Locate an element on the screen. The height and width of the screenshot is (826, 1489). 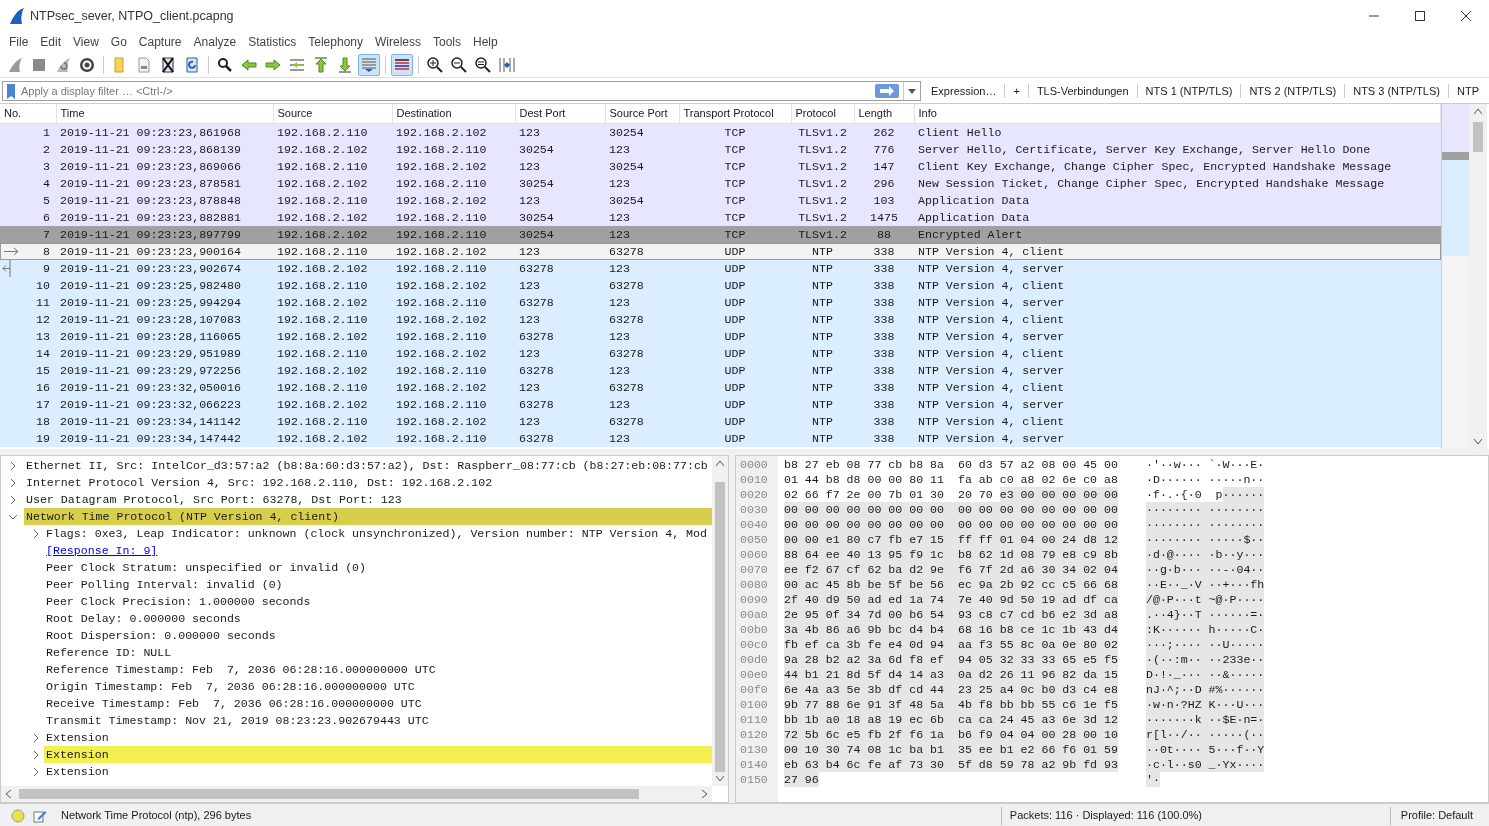
column-header: Source Port is located at coordinates (642, 113).